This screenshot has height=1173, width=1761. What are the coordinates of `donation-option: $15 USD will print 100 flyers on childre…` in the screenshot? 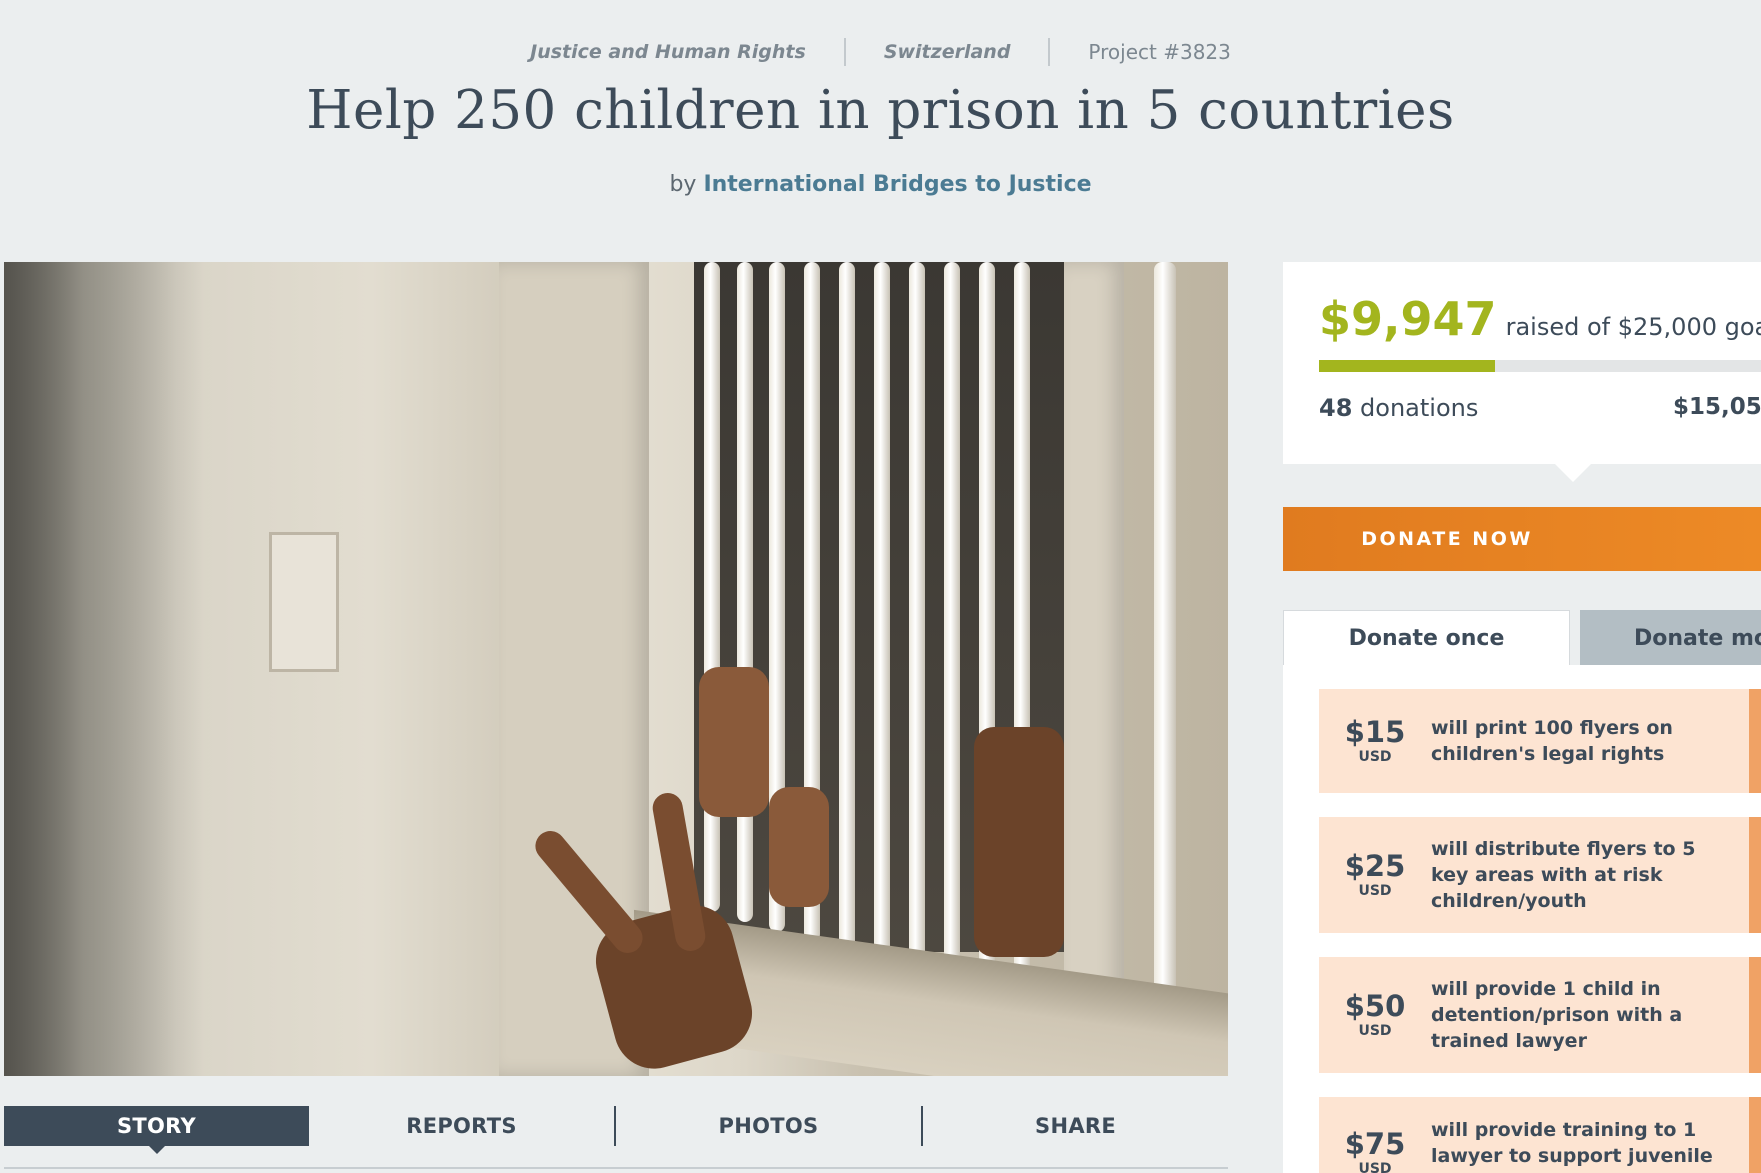 It's located at (1540, 741).